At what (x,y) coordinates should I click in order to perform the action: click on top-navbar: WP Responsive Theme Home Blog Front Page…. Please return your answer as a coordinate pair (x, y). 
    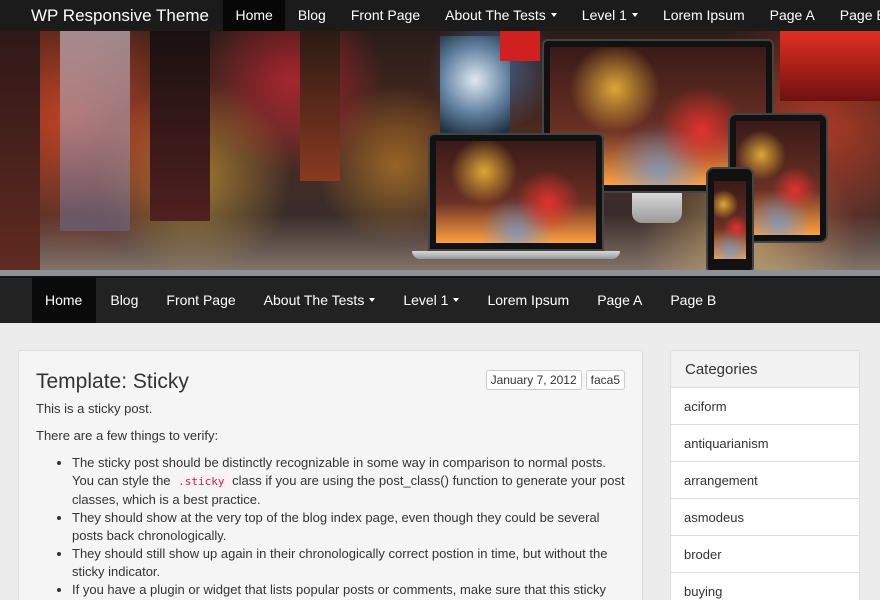
    Looking at the image, I should click on (440, 15).